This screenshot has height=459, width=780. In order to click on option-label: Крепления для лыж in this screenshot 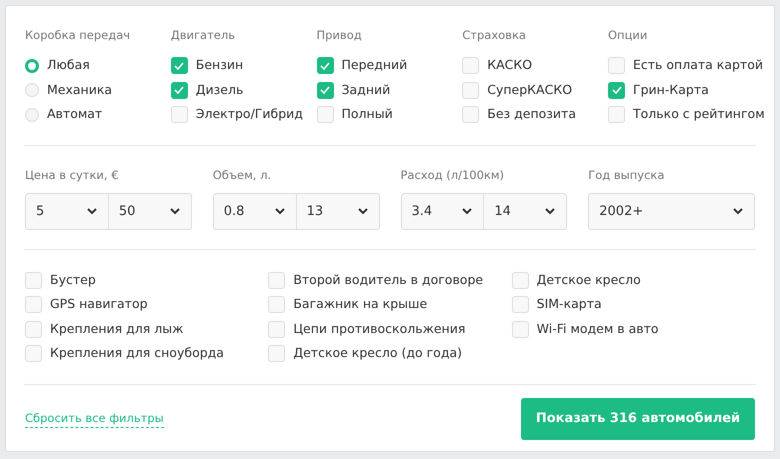, I will do `click(117, 329)`.